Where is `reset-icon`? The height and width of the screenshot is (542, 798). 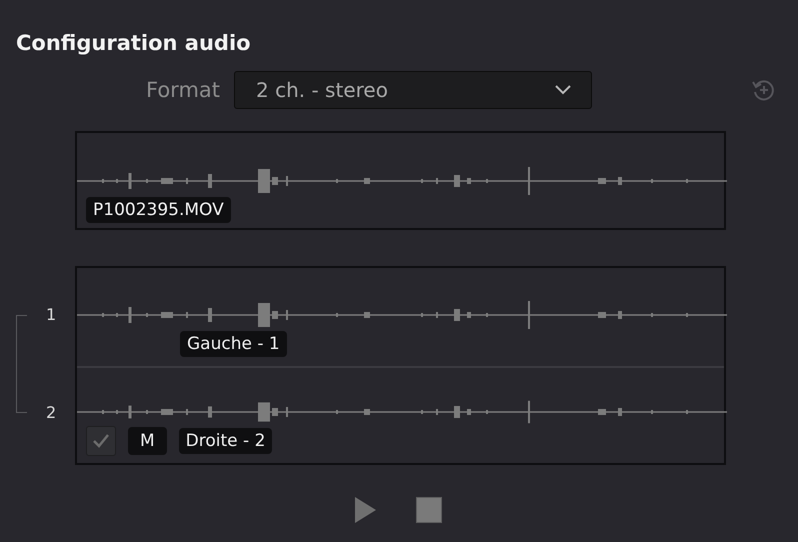
reset-icon is located at coordinates (763, 90).